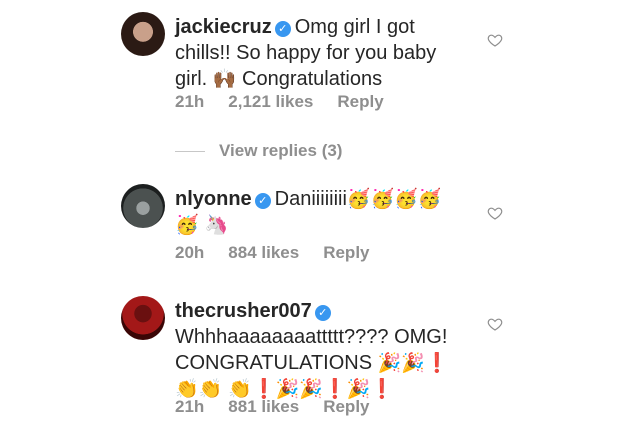  What do you see at coordinates (223, 27) in the screenshot?
I see `username: jackiecruz` at bounding box center [223, 27].